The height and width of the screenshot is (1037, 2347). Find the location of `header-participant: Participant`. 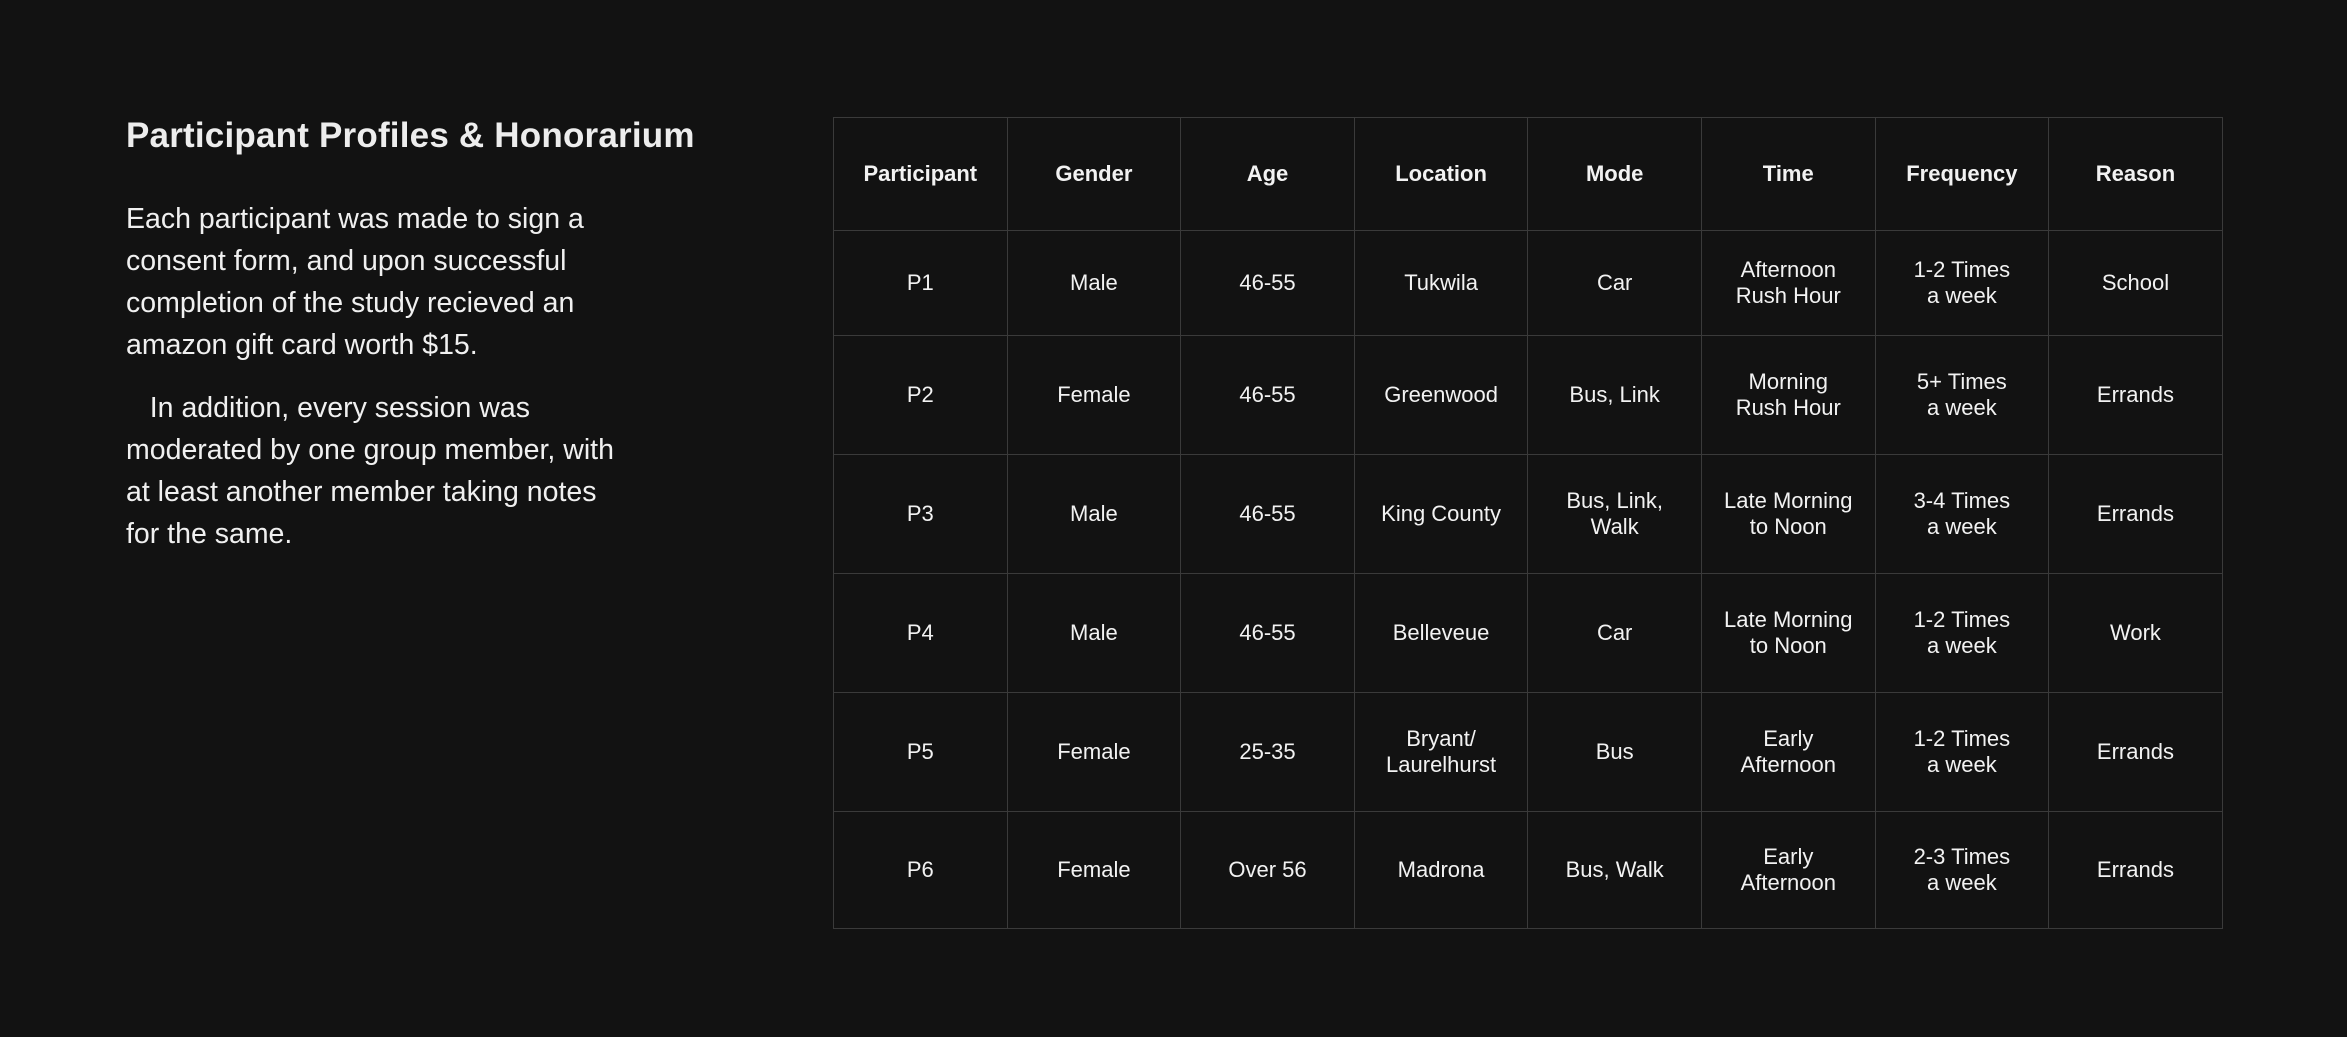

header-participant: Participant is located at coordinates (920, 174).